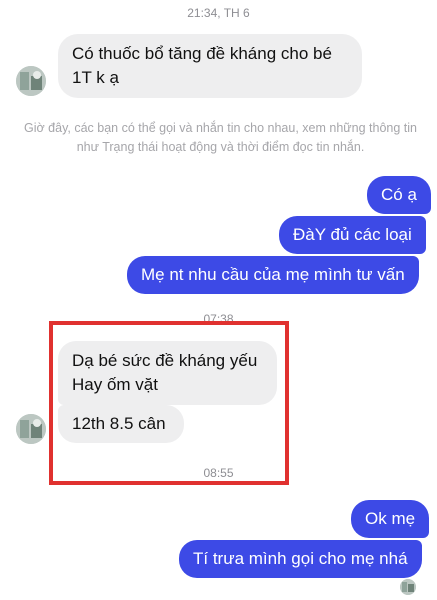  I want to click on outgoing-message: Mẹ nt nhu cầu của mẹ mình tư vấn, so click(273, 275).